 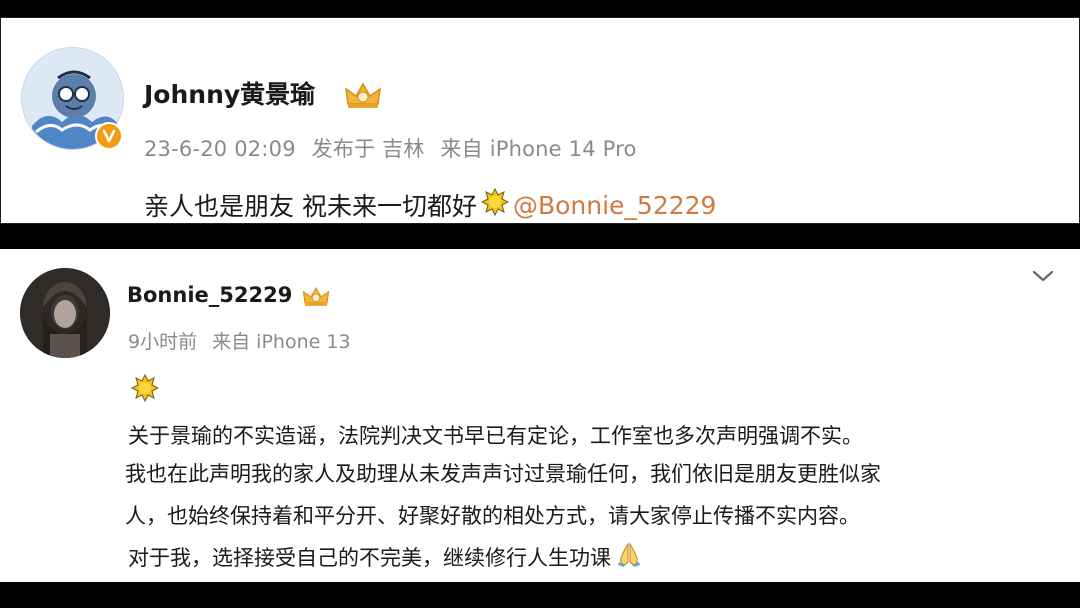 I want to click on chevron-down-icon, so click(x=1043, y=278).